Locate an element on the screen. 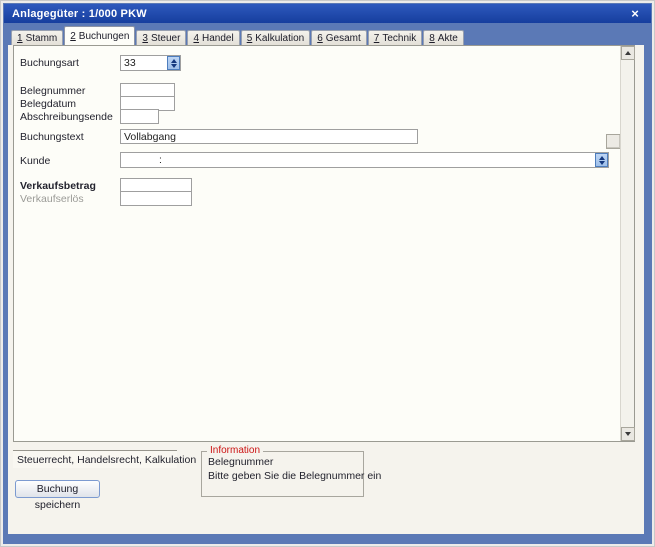 This screenshot has width=655, height=547. tab-stamm: 1 Stamm is located at coordinates (37, 37).